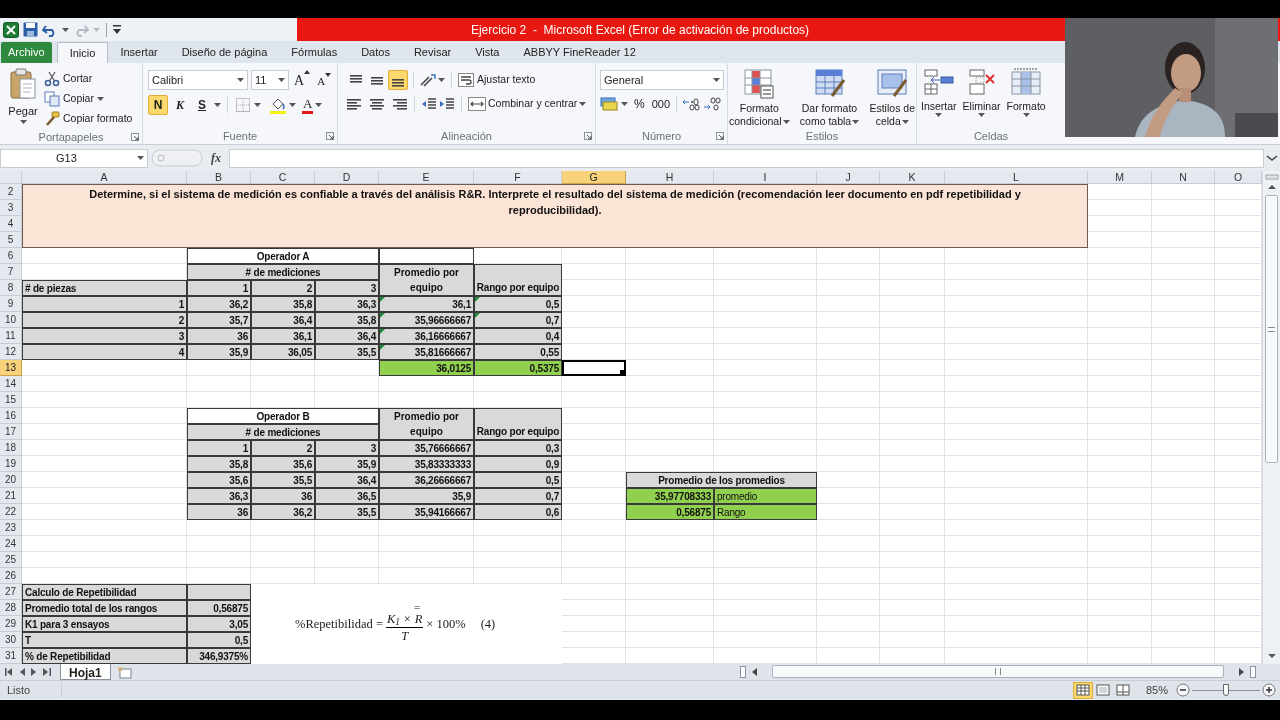 The width and height of the screenshot is (1280, 720). What do you see at coordinates (9, 672) in the screenshot?
I see `first-sheet-icon` at bounding box center [9, 672].